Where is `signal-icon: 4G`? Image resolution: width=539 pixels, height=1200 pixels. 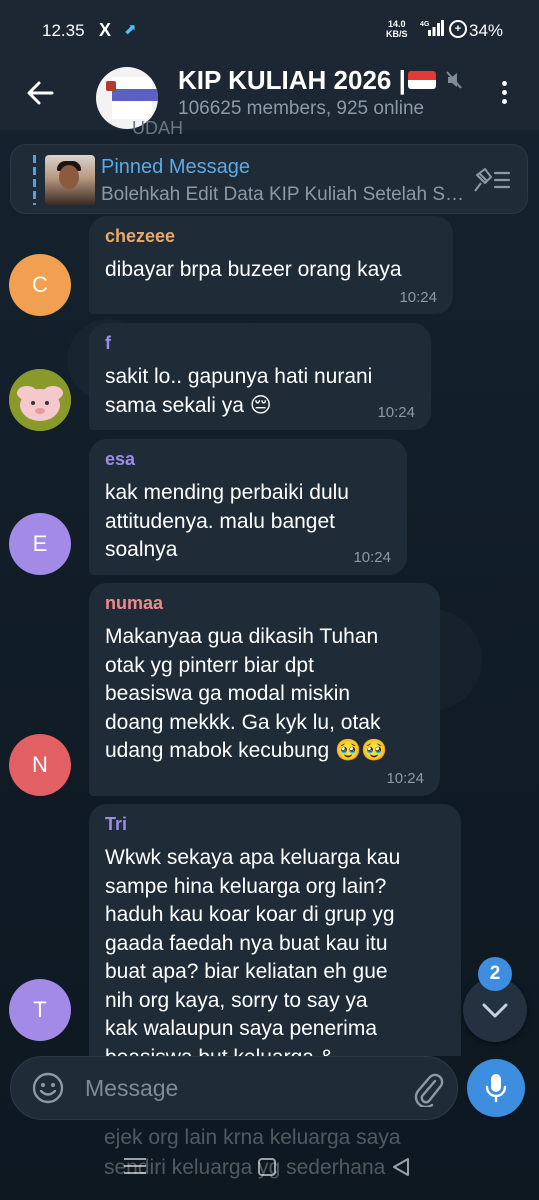 signal-icon: 4G is located at coordinates (432, 28).